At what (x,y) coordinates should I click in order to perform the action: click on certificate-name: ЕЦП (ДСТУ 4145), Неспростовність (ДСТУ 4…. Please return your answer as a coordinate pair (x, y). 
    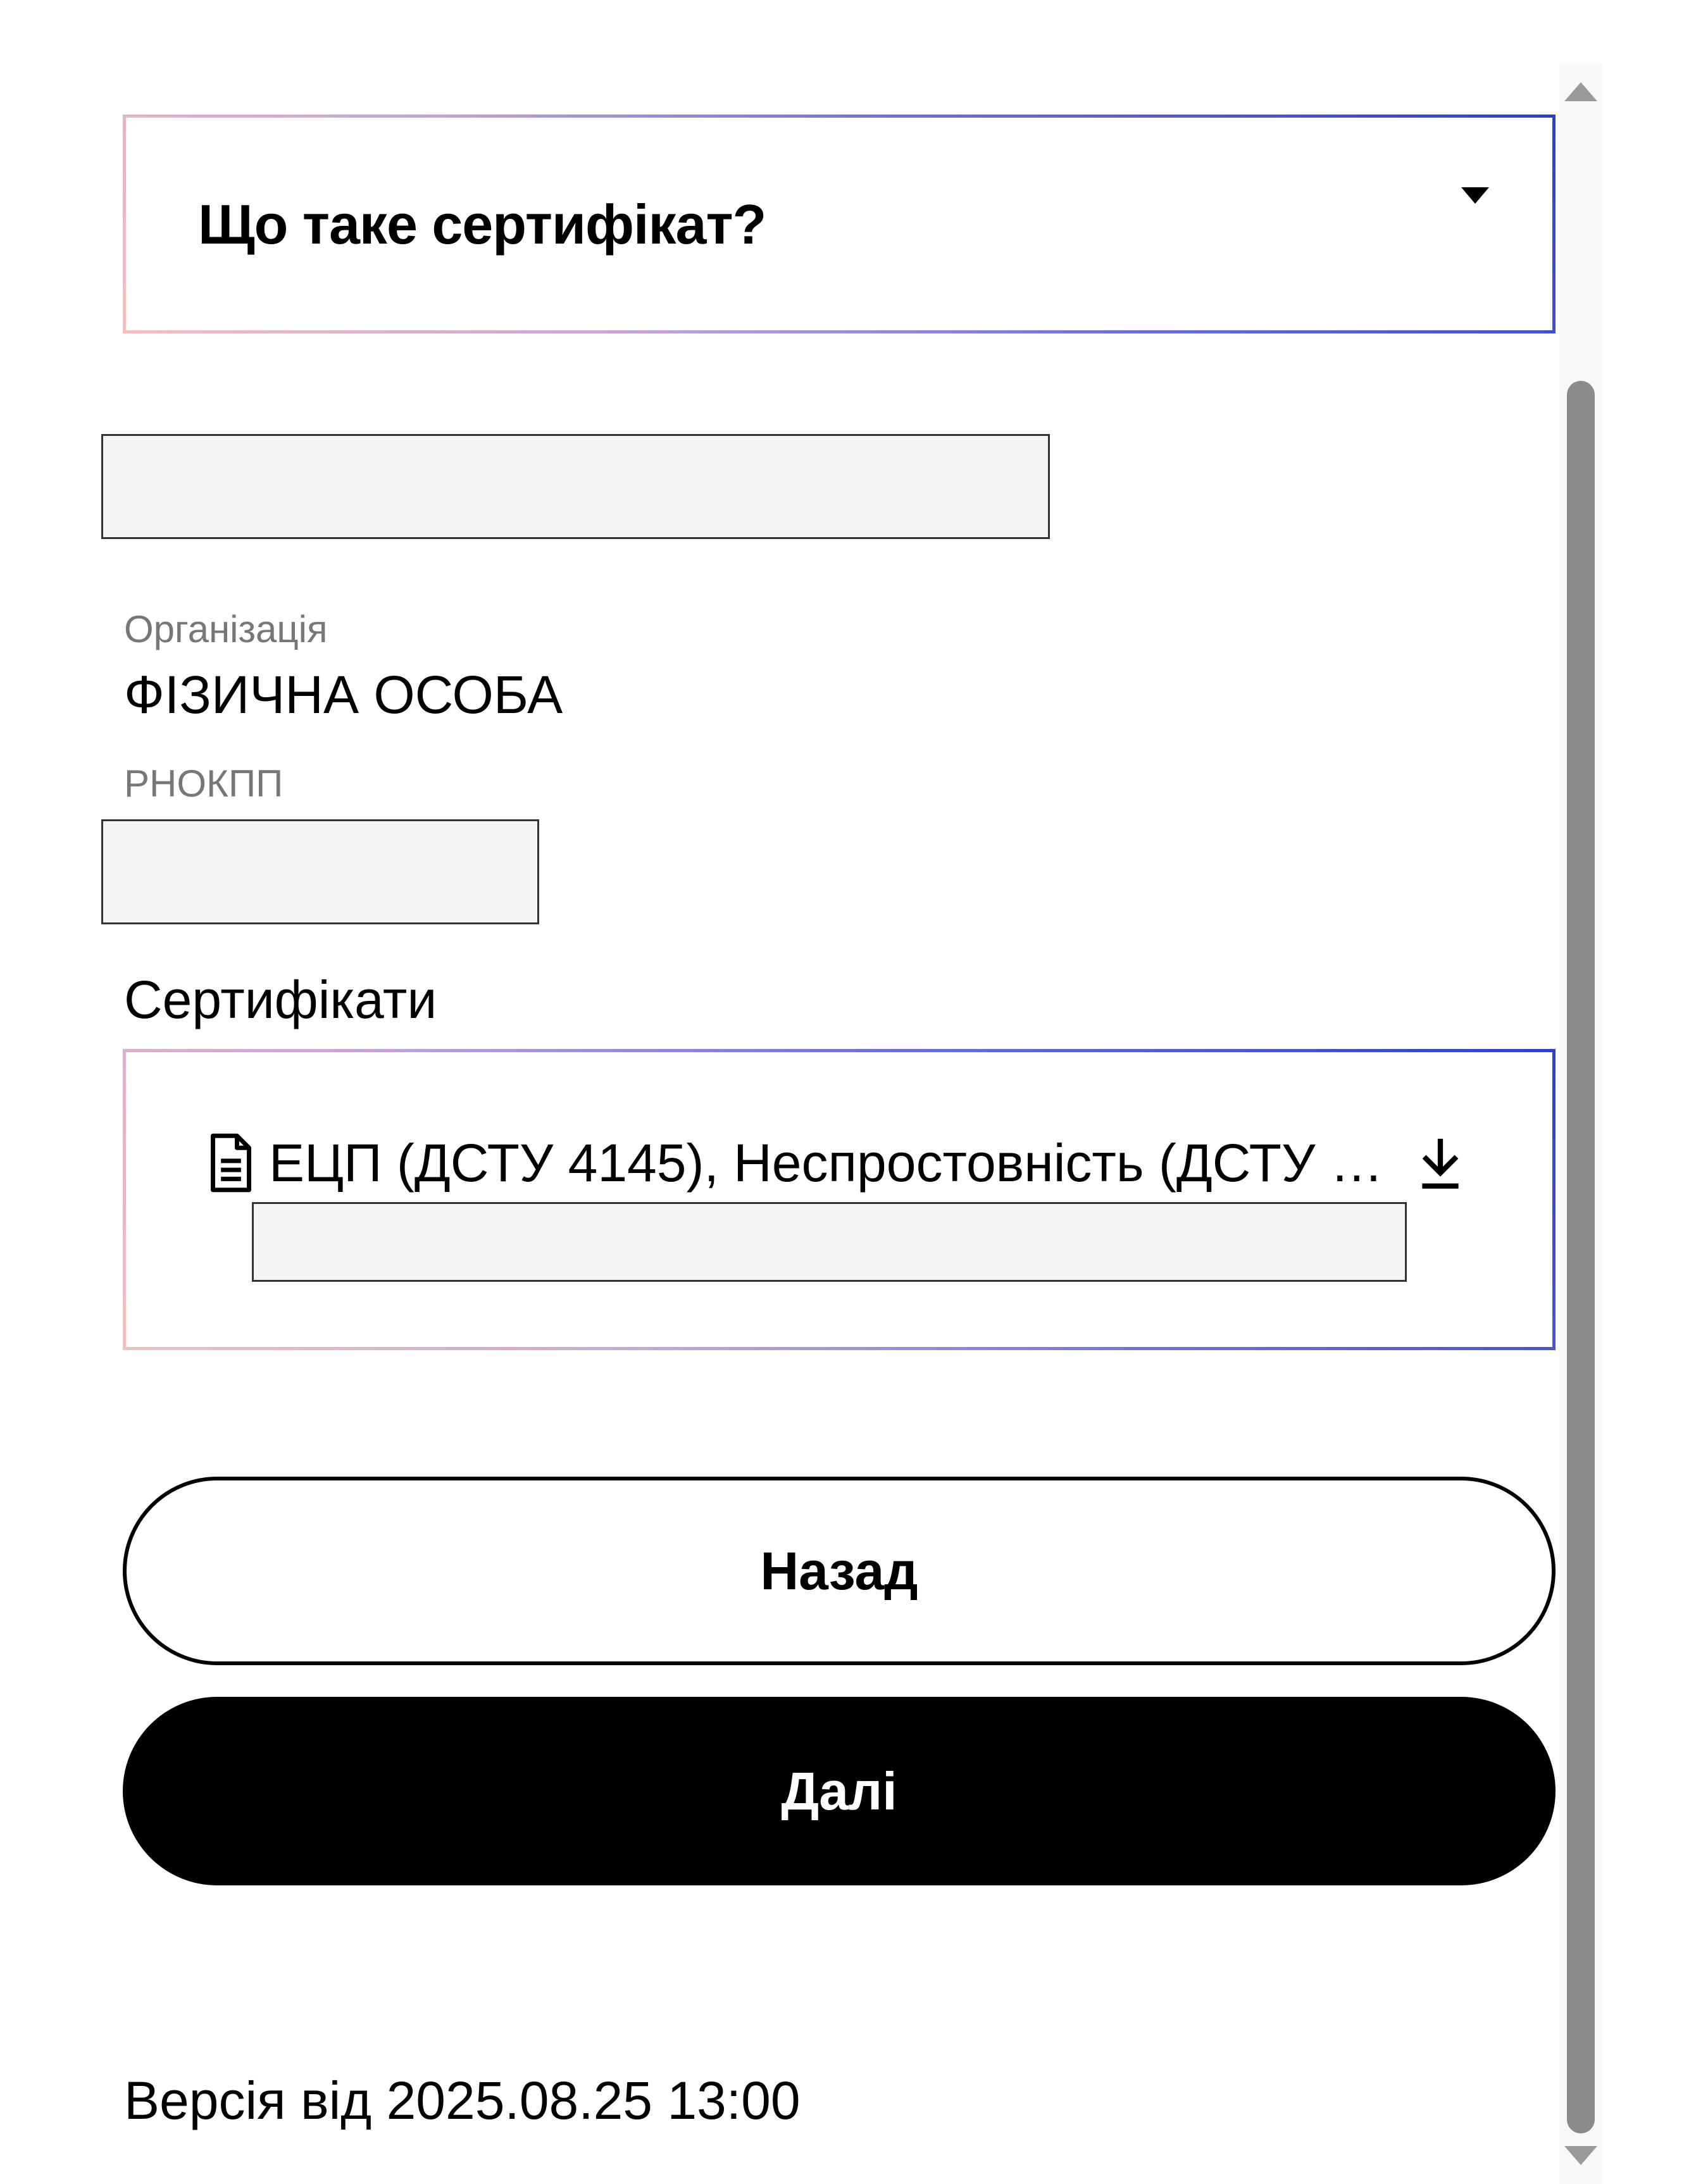
    Looking at the image, I should click on (832, 1162).